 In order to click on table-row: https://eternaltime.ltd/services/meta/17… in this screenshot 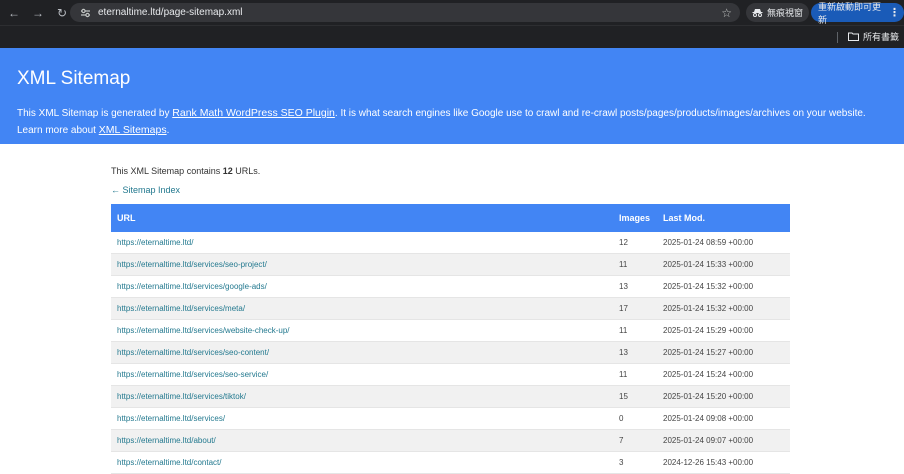, I will do `click(450, 308)`.